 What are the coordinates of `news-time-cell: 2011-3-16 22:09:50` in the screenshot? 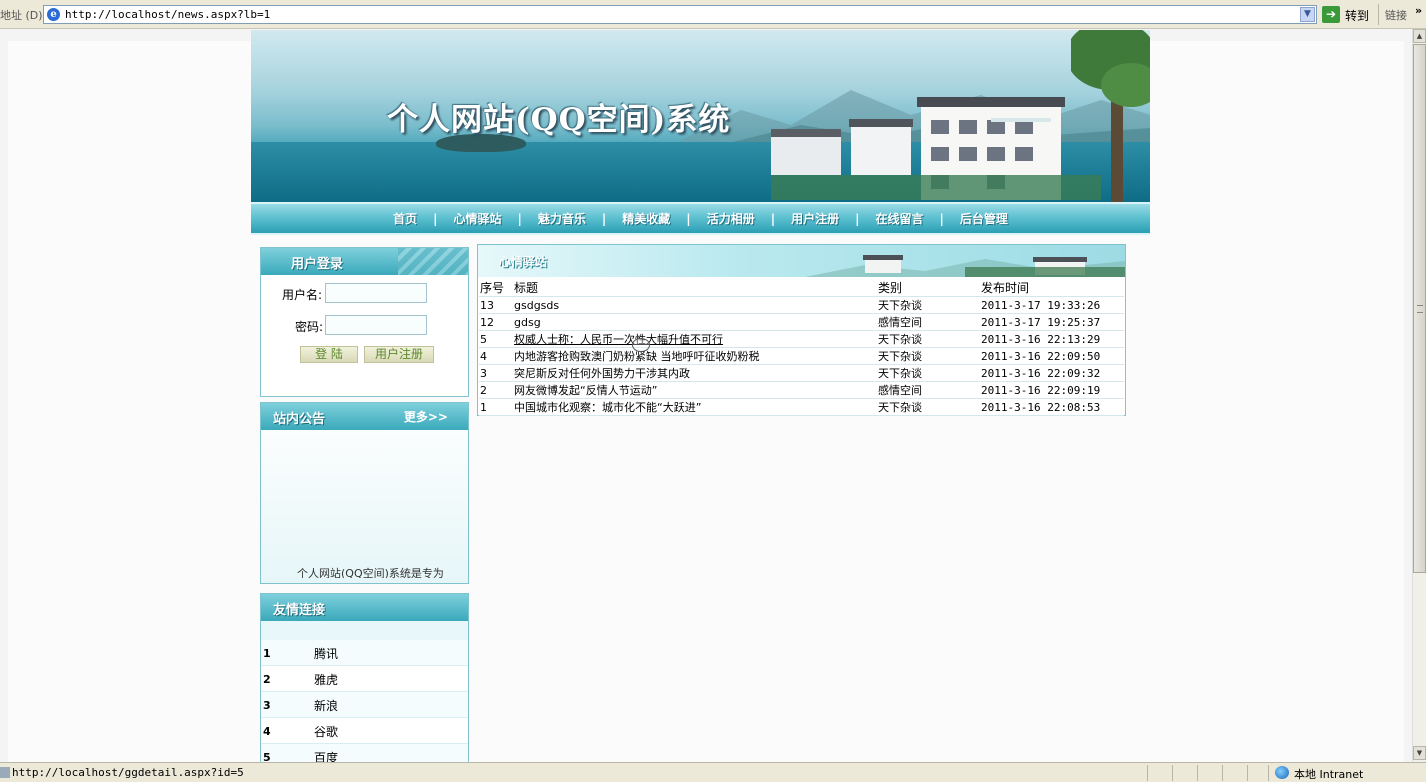 It's located at (1052, 356).